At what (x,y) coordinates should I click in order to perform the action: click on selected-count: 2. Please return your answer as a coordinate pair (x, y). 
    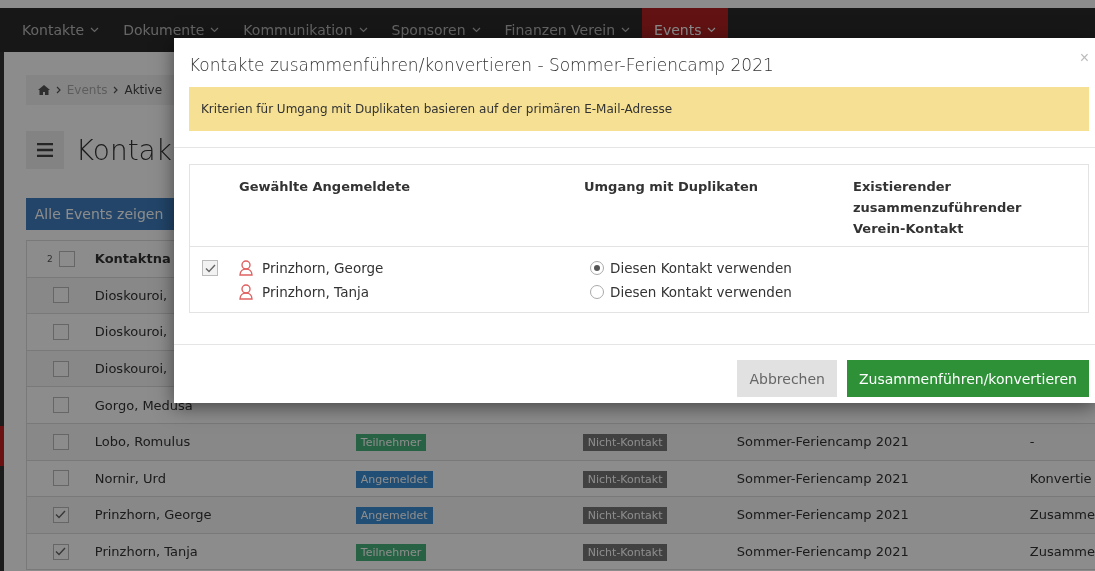
    Looking at the image, I should click on (49, 258).